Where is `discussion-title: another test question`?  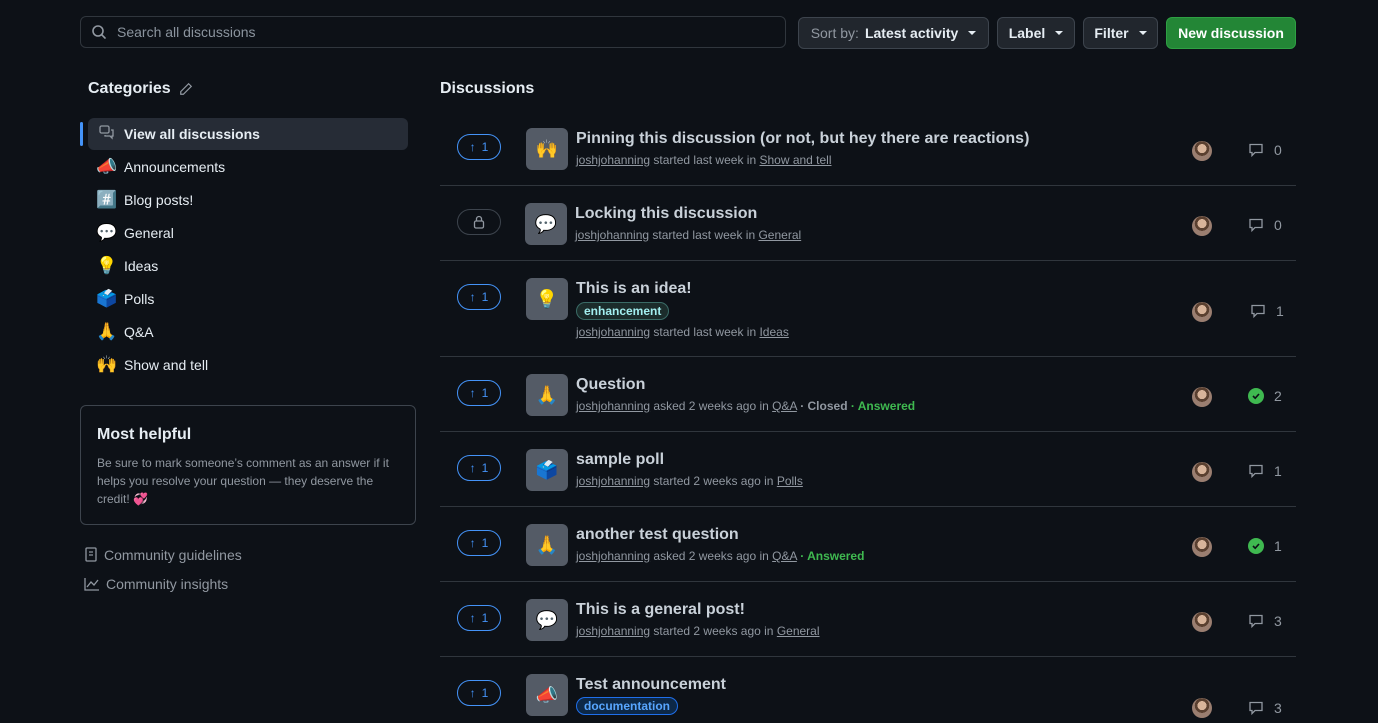 discussion-title: another test question is located at coordinates (657, 535).